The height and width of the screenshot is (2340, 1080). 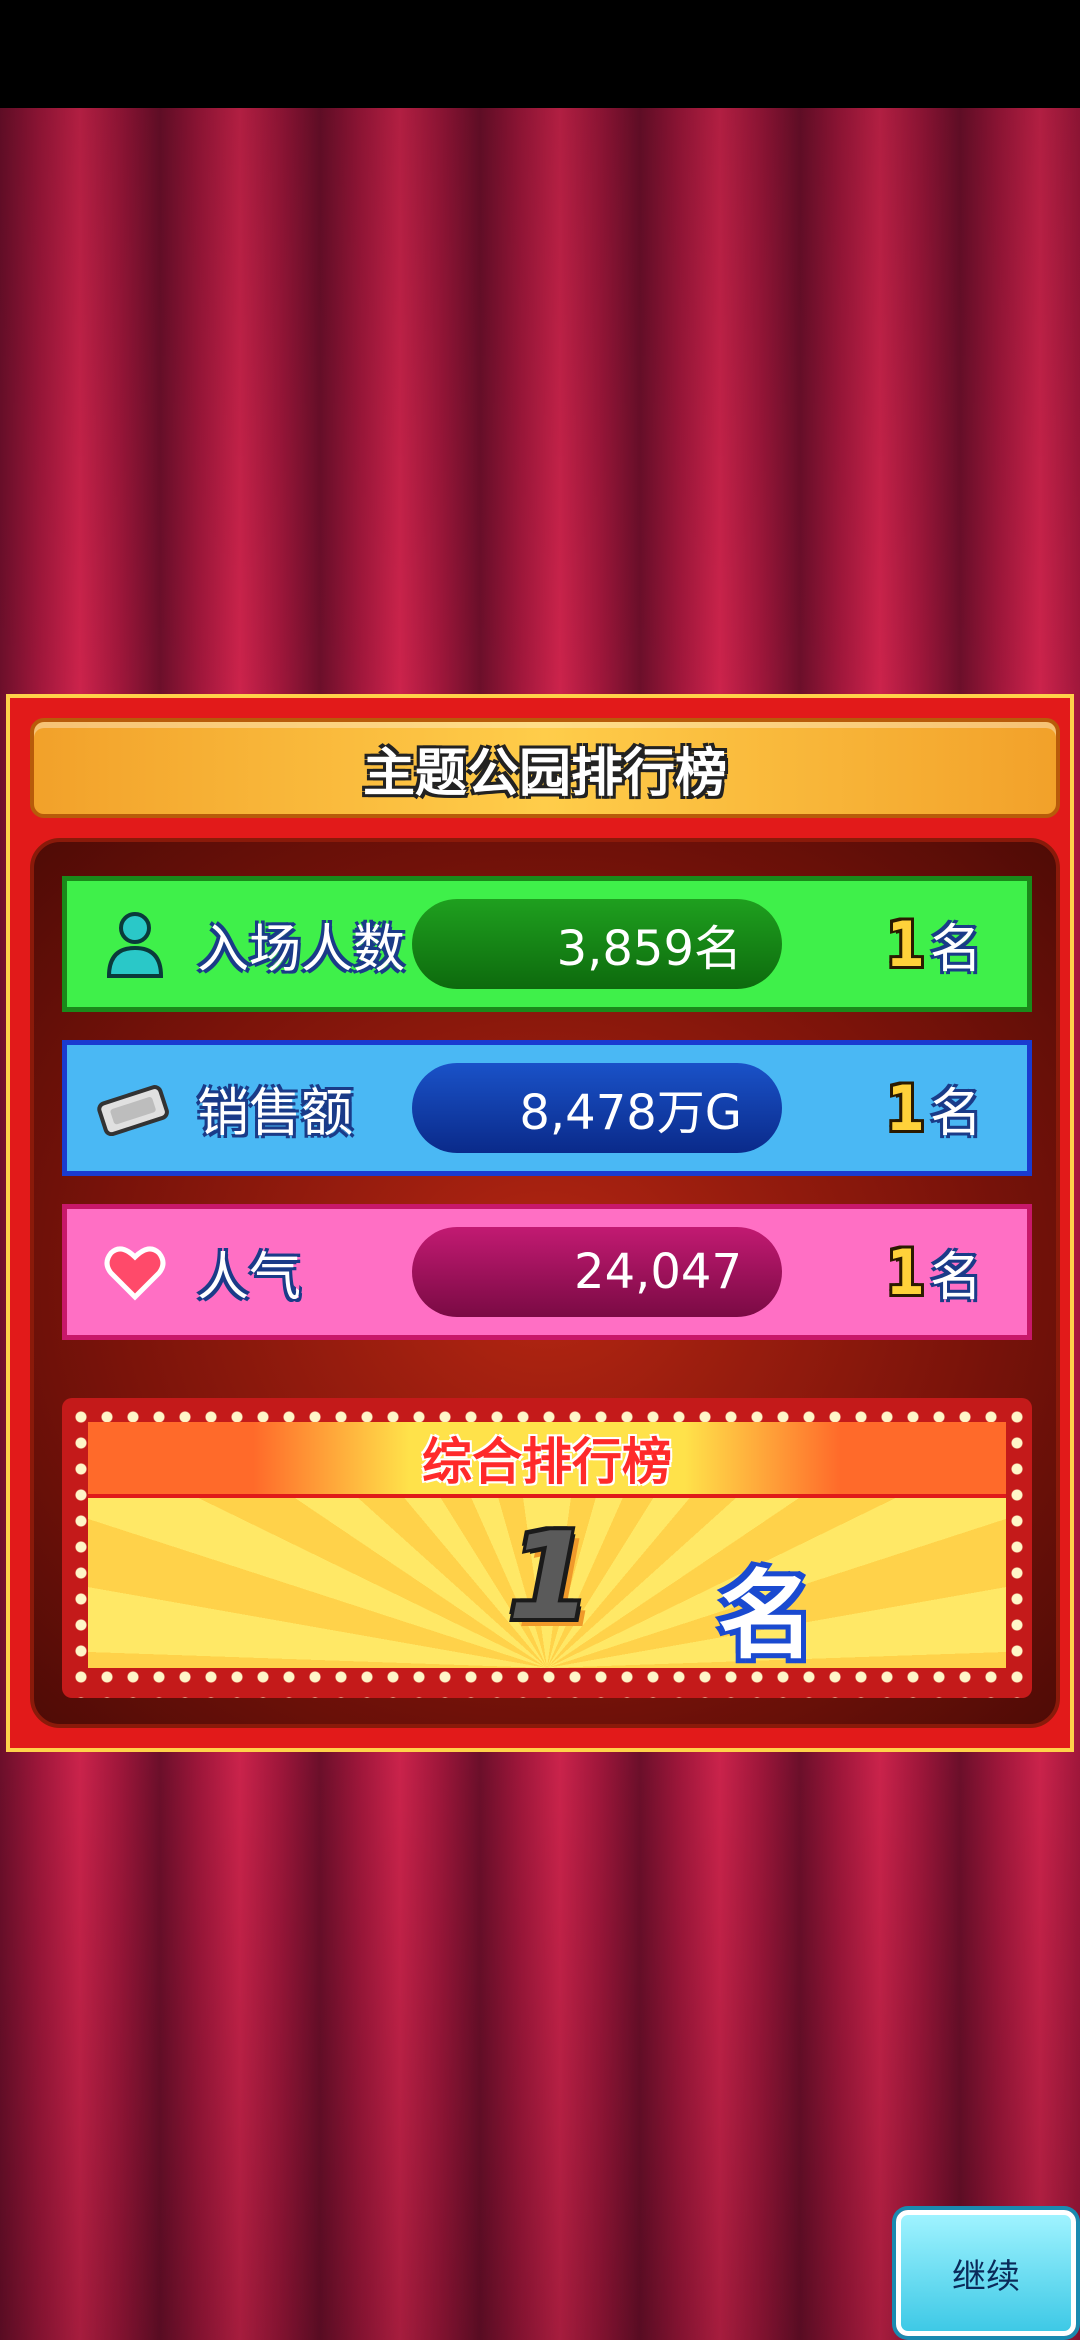 I want to click on sales-rank: 1 名, so click(x=934, y=1108).